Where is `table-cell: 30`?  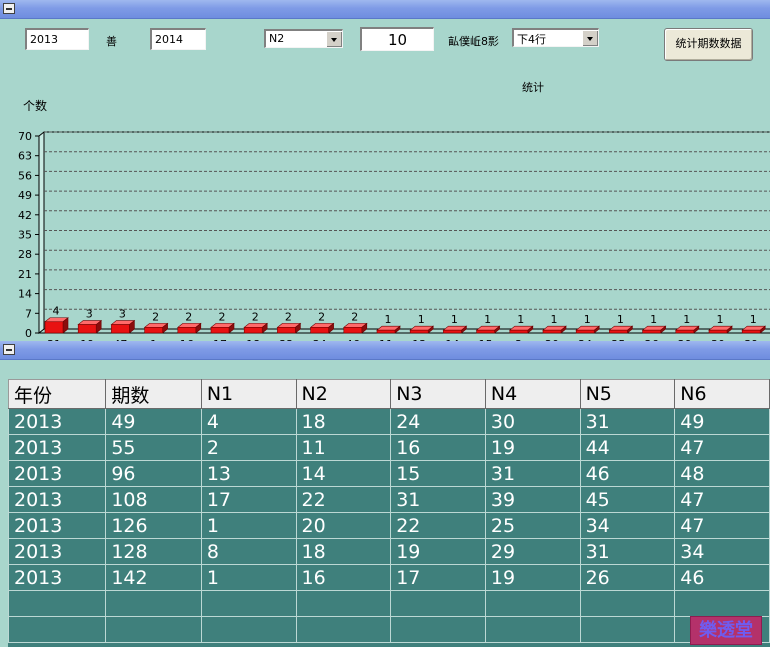
table-cell: 30 is located at coordinates (532, 421).